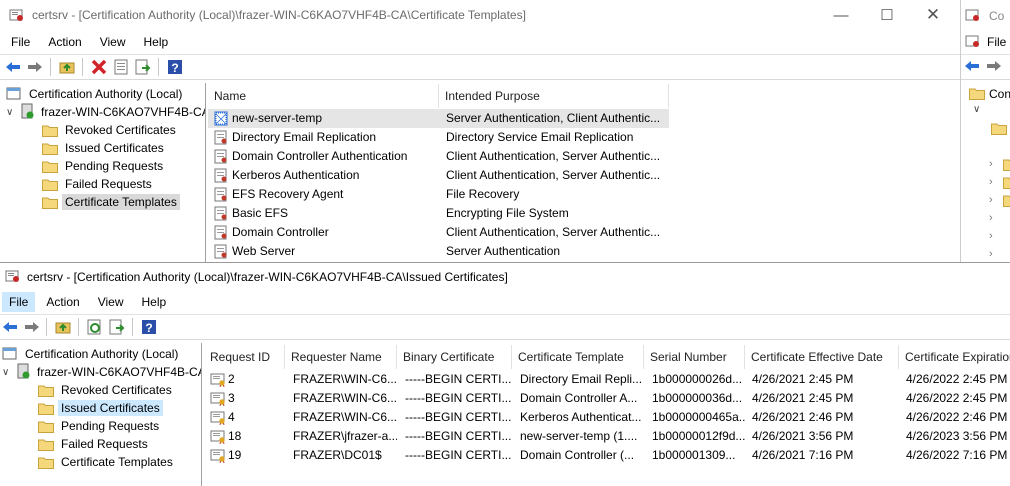 This screenshot has width=1010, height=486. I want to click on delete-icon, so click(99, 67).